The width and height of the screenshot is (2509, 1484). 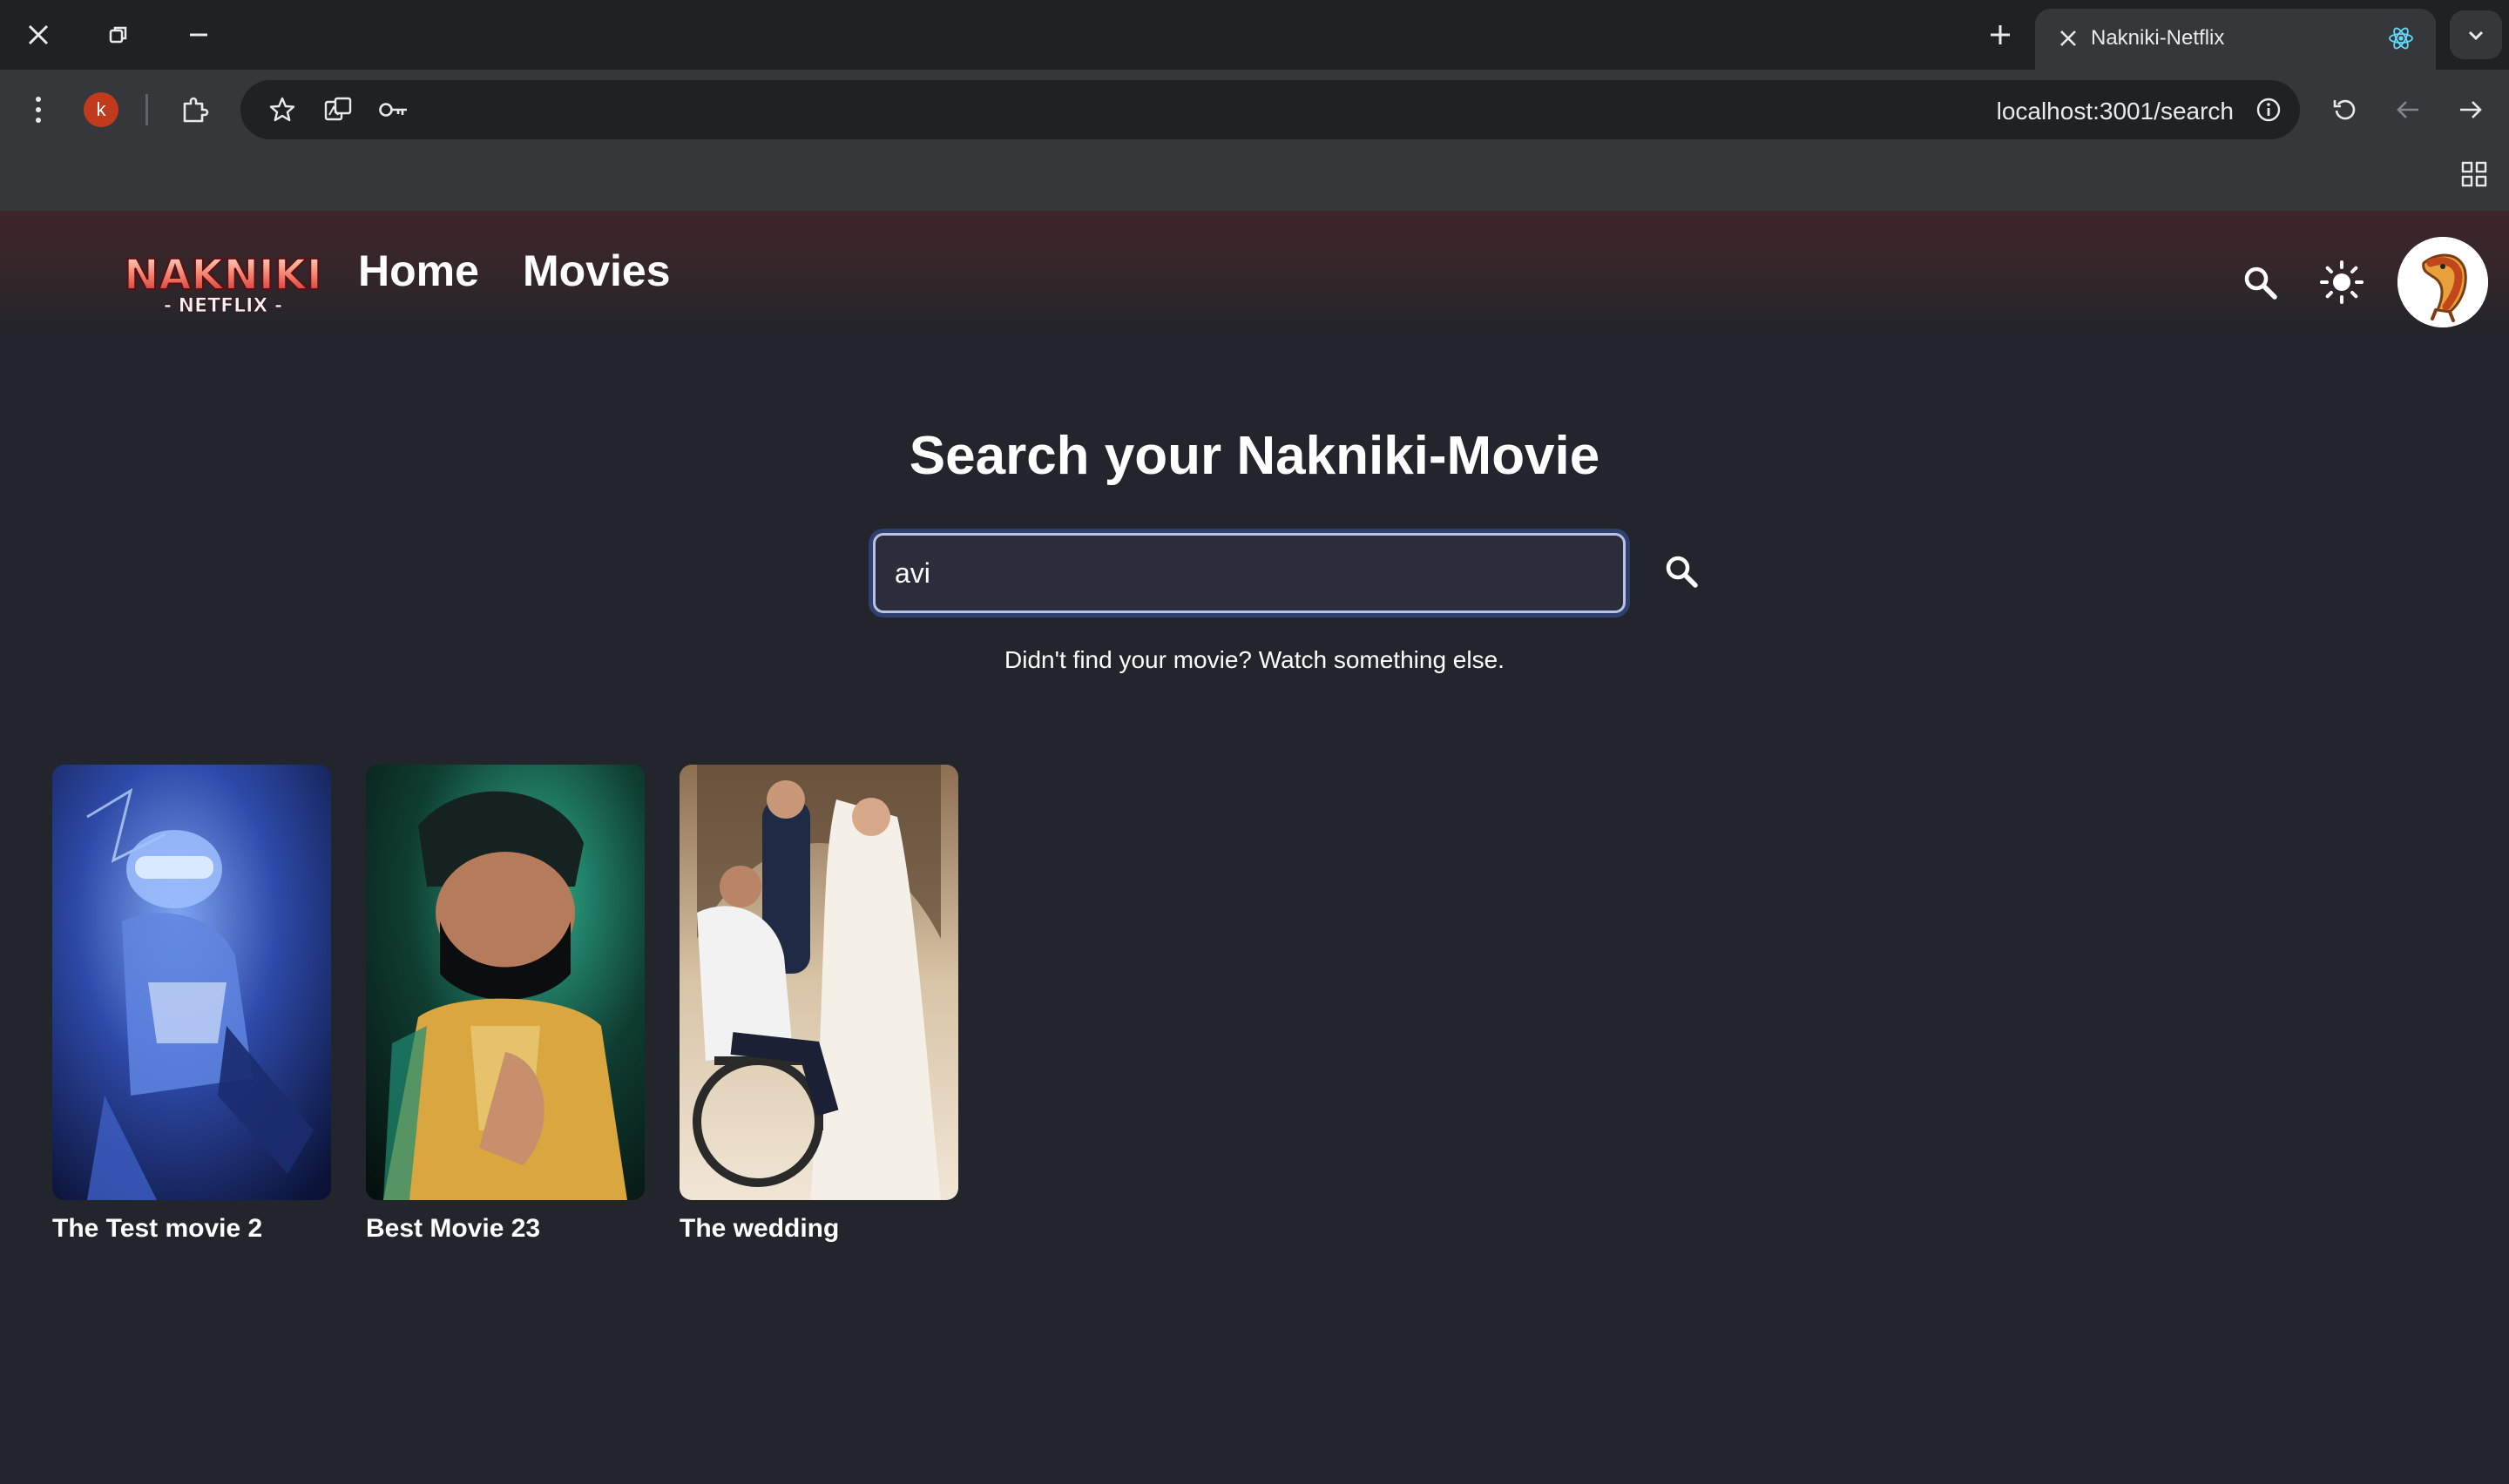 I want to click on nakniki-netflix-logo: NAKNIKI - NETFLIX -, so click(x=223, y=283).